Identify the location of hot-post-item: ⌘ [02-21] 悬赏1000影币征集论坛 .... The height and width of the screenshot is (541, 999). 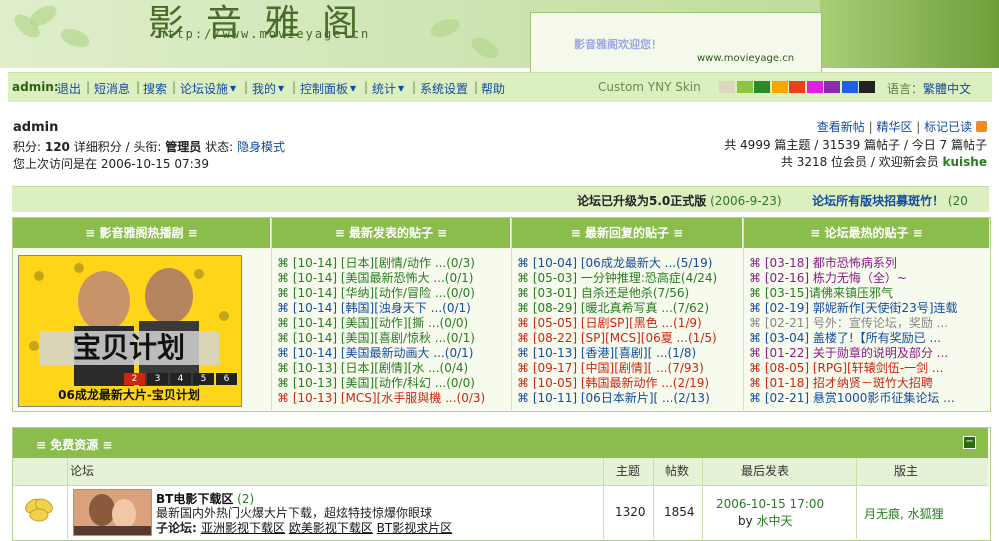
(867, 398).